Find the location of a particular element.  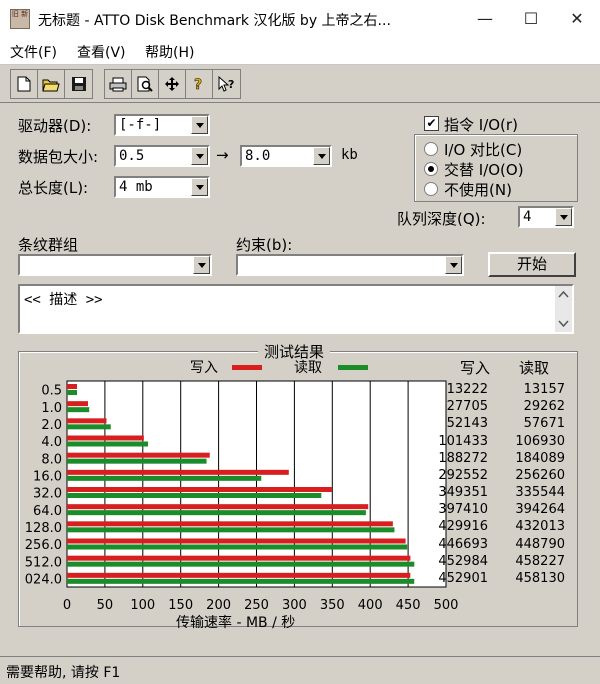

y-tick-label: 024.0 is located at coordinates (43, 579).